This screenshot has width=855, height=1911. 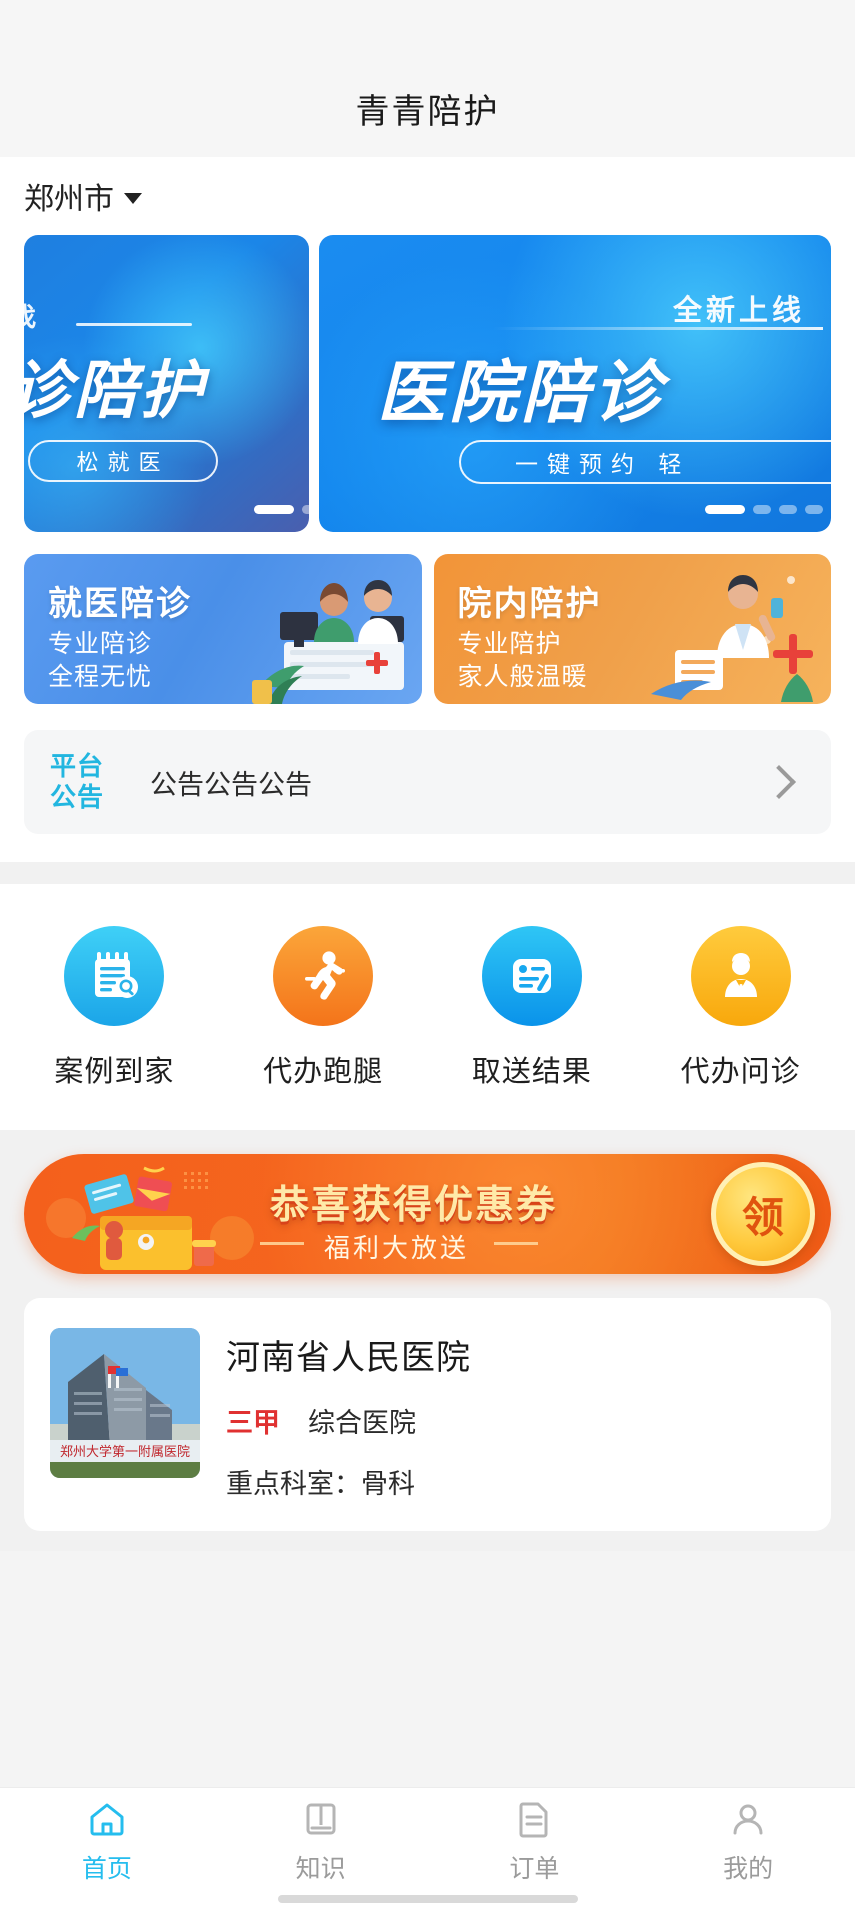 I want to click on service-card-subtitle: 专业陪护 家人般温暖, so click(x=523, y=661).